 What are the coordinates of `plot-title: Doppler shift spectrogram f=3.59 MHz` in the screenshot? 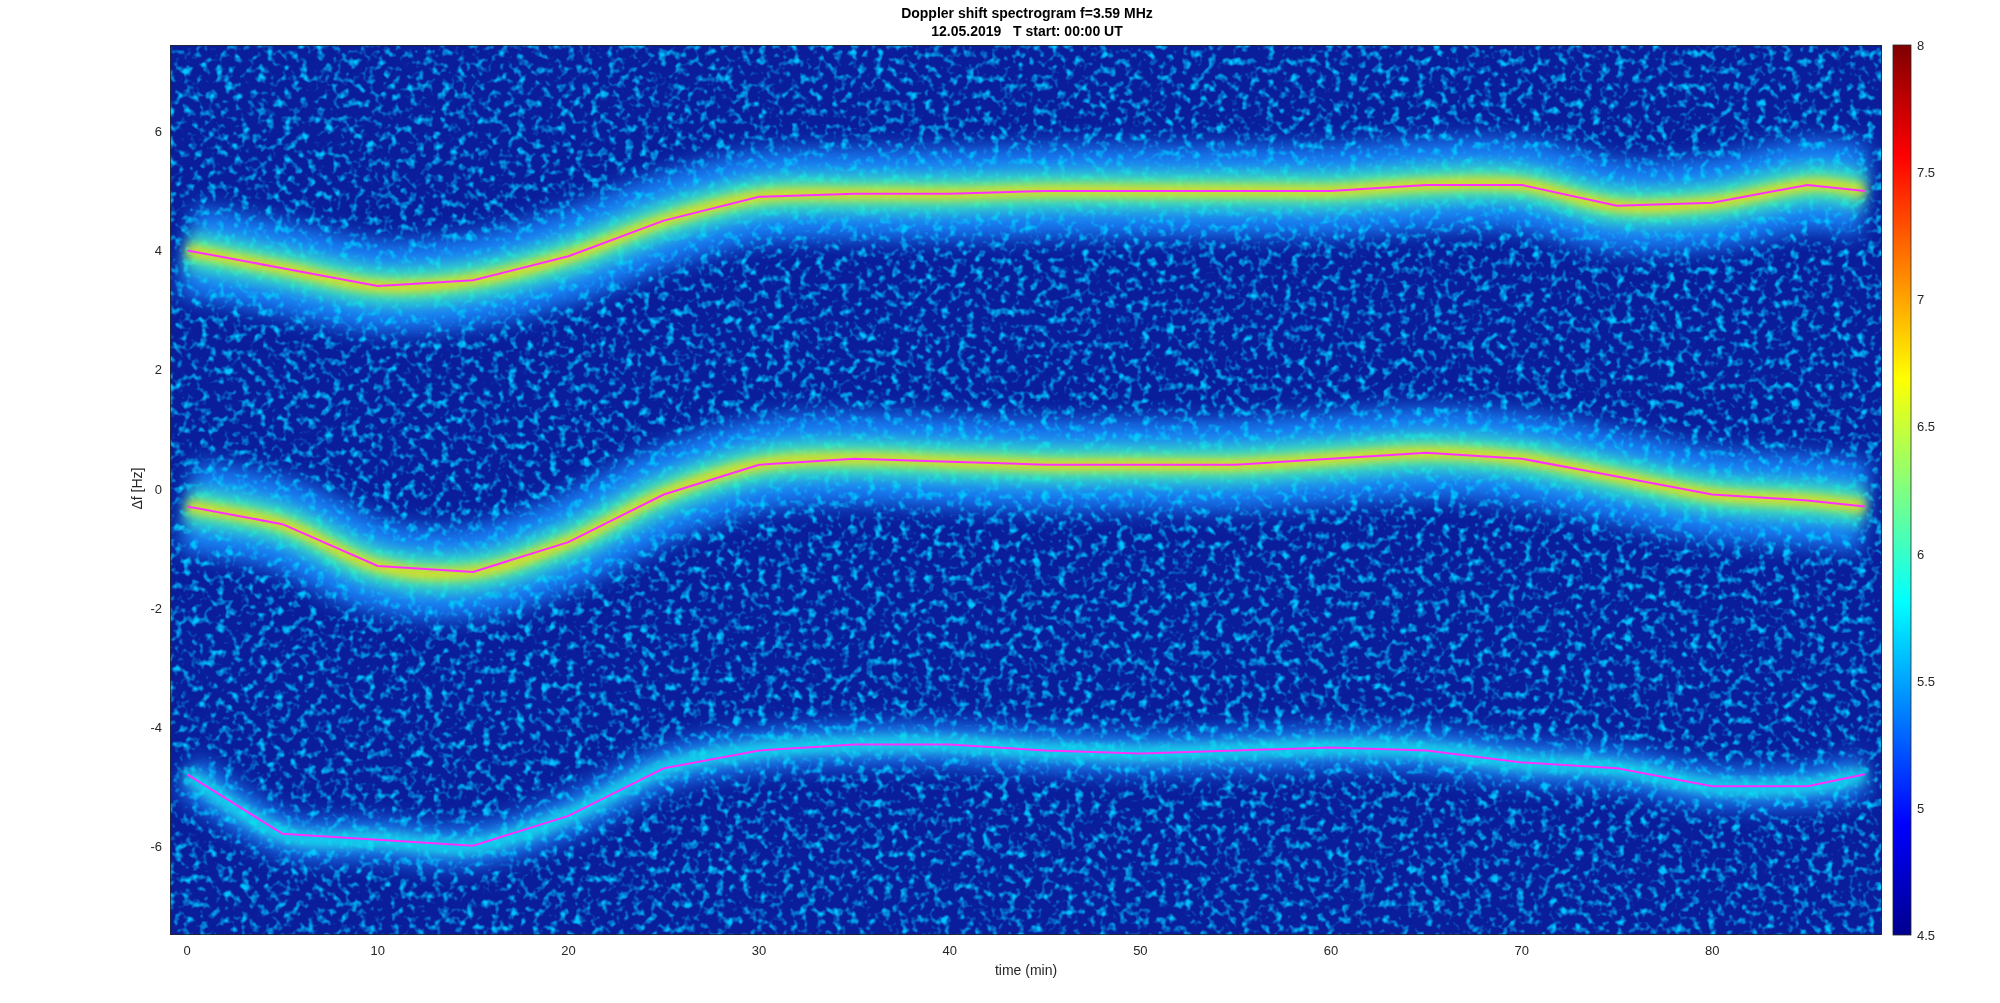 It's located at (1027, 13).